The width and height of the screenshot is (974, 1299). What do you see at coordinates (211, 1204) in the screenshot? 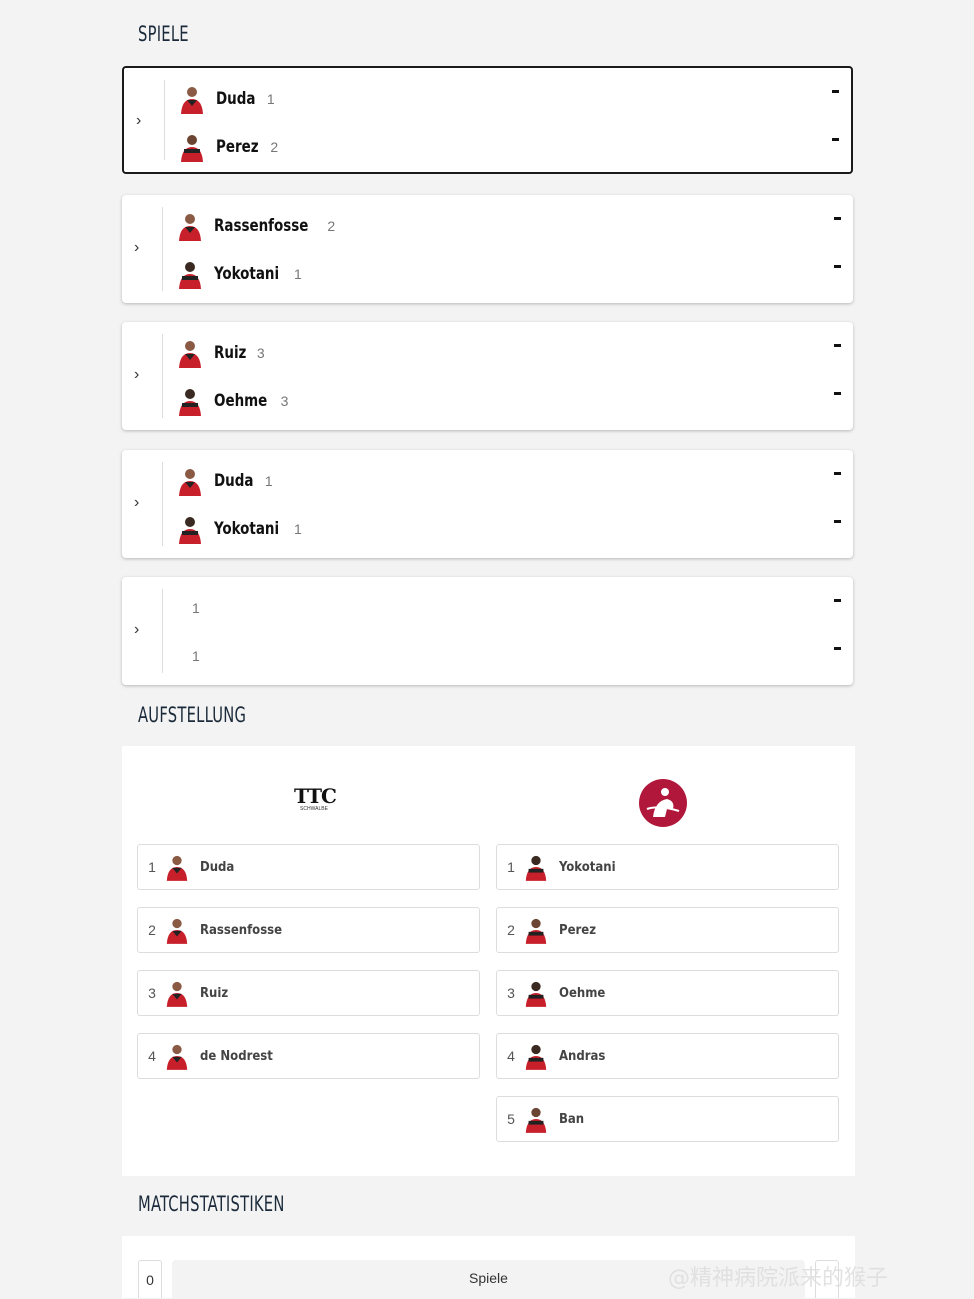
I see `stats-section-title: MATCHSTATISTIKEN` at bounding box center [211, 1204].